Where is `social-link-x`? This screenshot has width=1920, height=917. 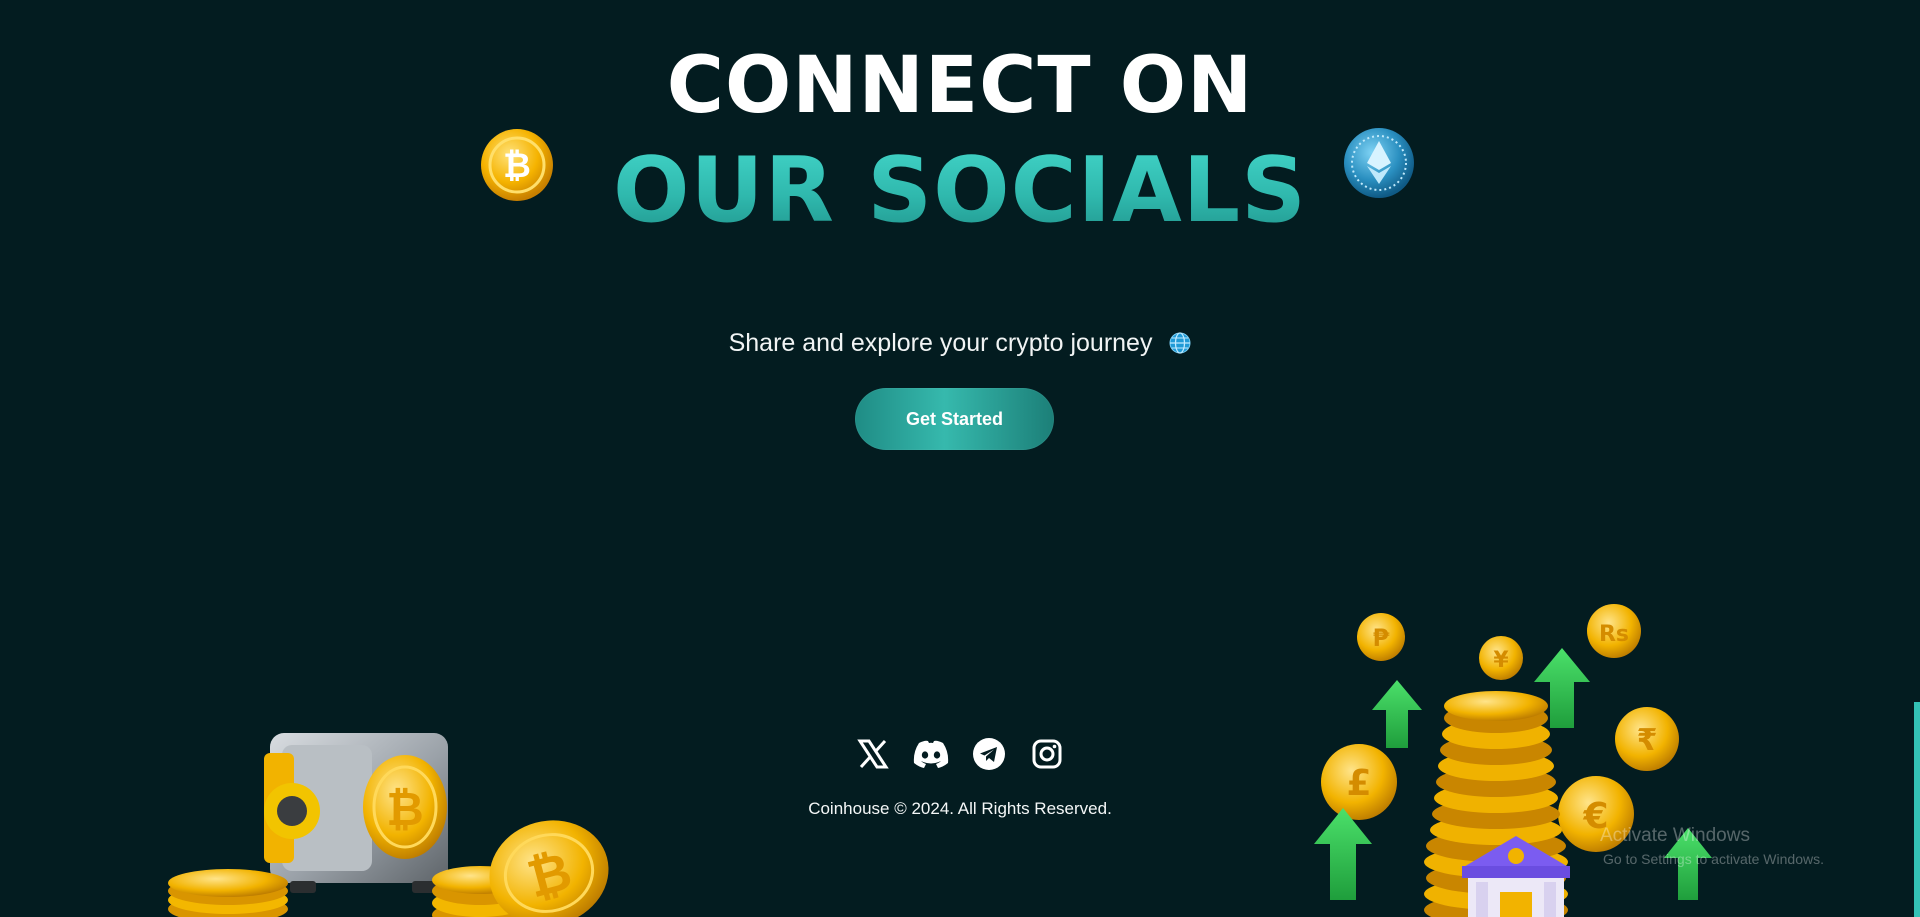 social-link-x is located at coordinates (873, 754).